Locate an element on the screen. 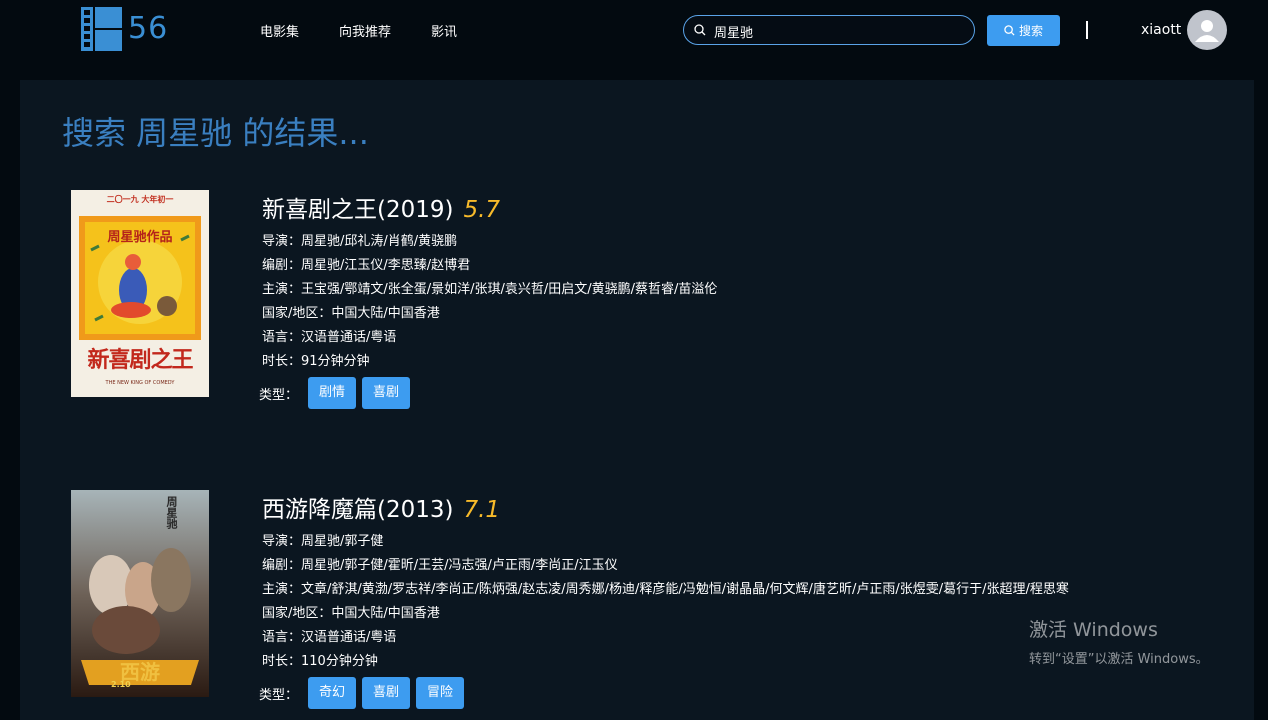 This screenshot has width=1268, height=720. header-divider is located at coordinates (1087, 30).